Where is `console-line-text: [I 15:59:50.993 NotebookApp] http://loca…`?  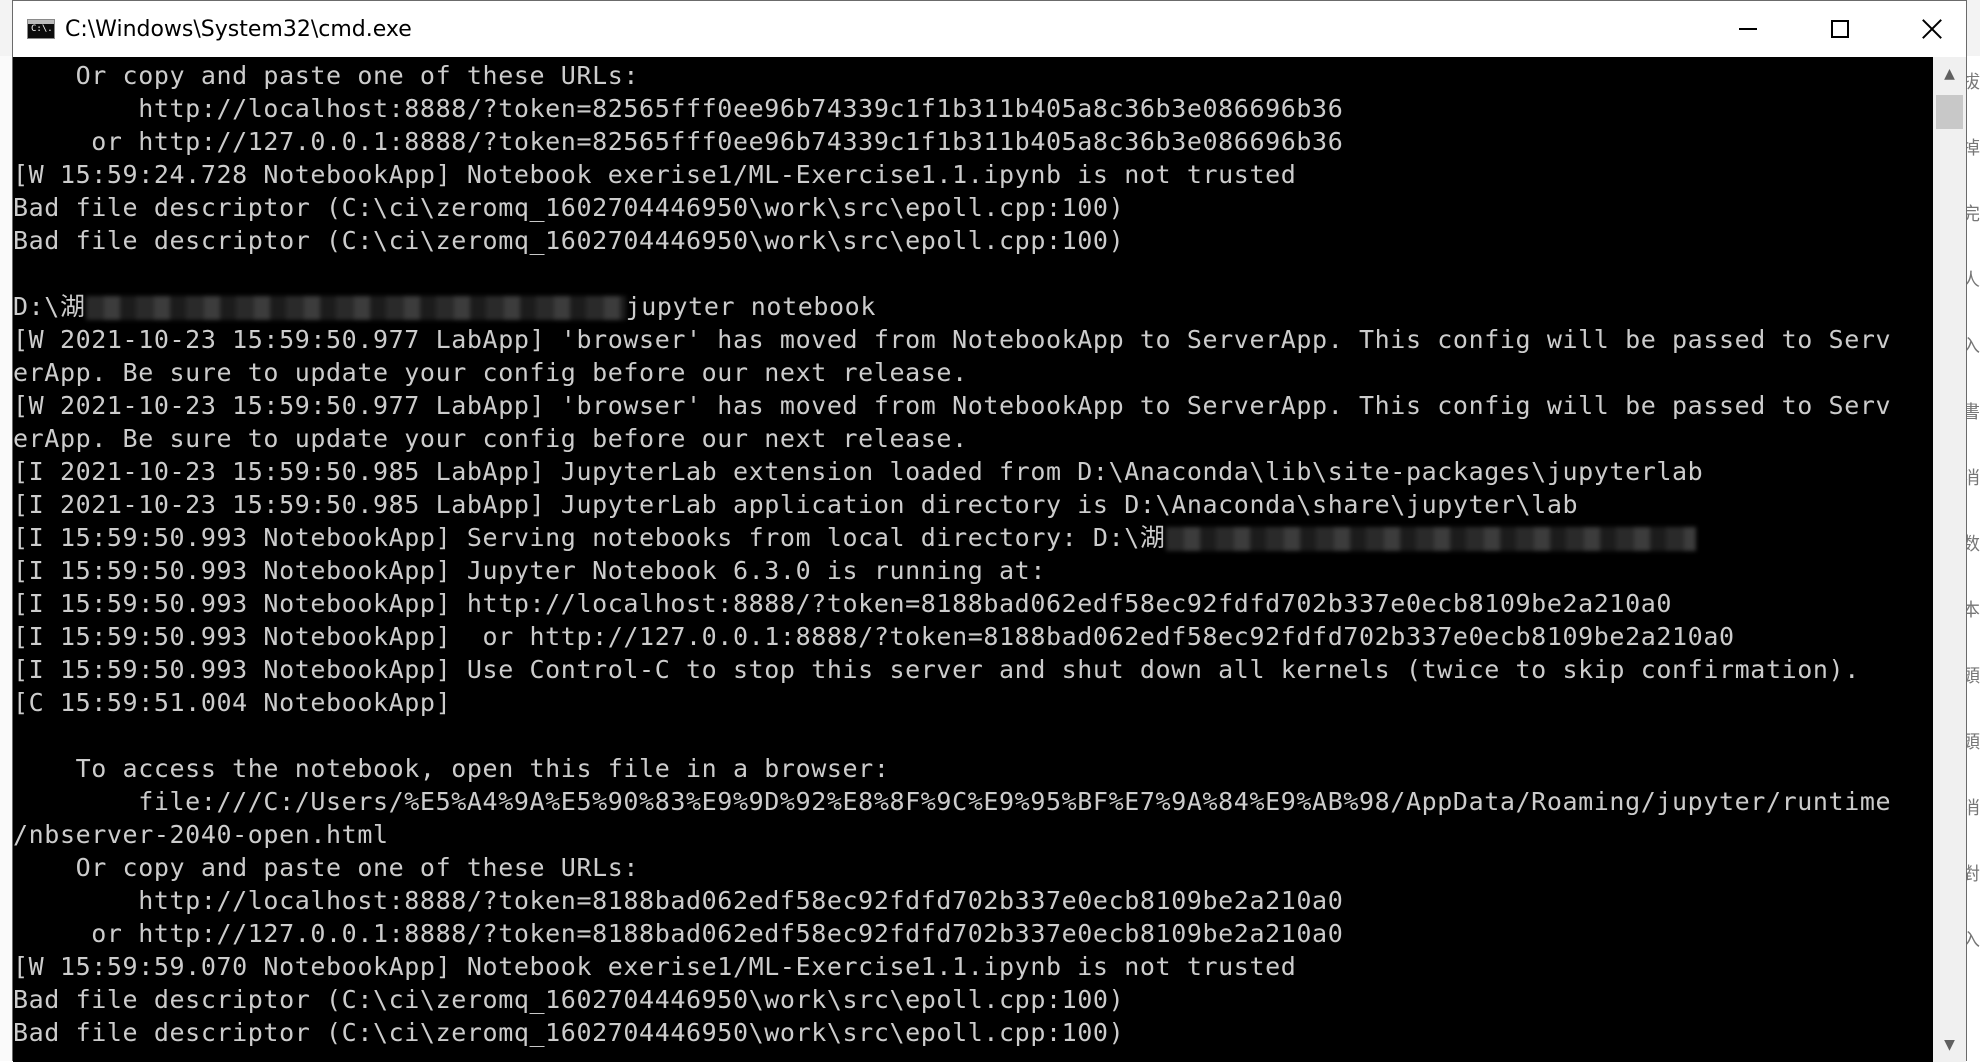
console-line-text: [I 15:59:50.993 NotebookApp] http://loca… is located at coordinates (843, 603).